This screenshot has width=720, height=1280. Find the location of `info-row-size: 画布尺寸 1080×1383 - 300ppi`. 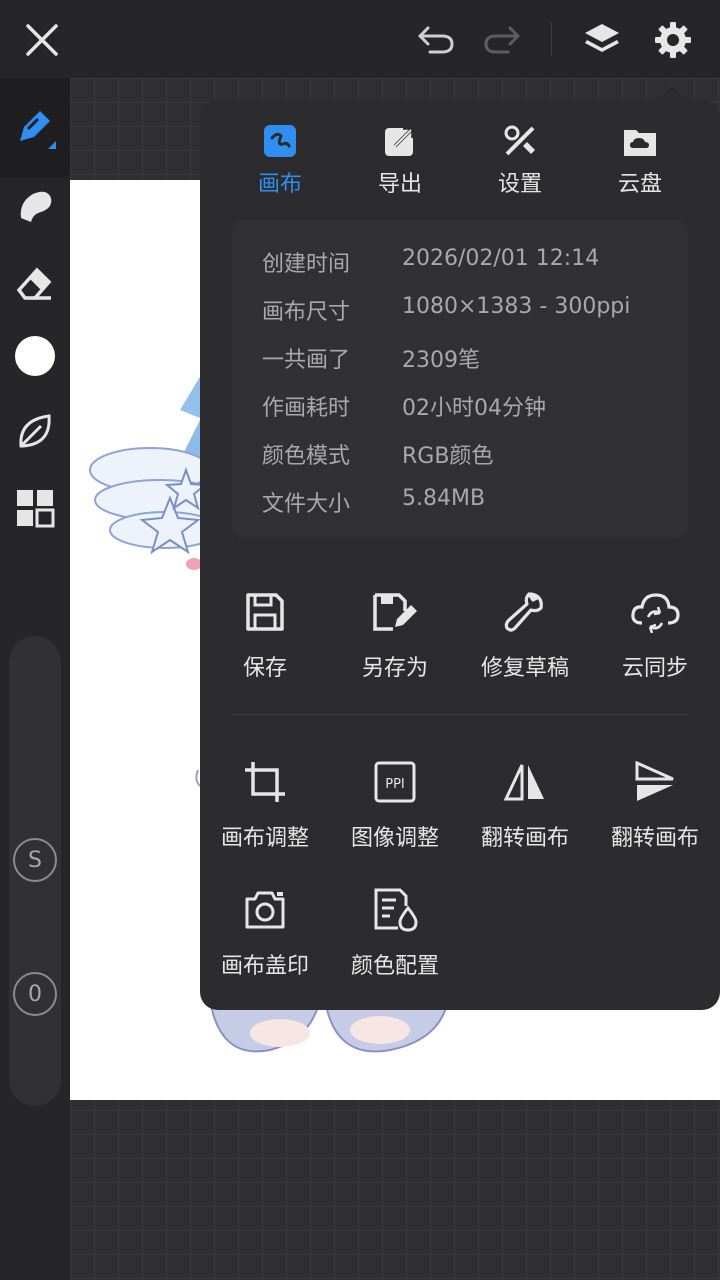

info-row-size: 画布尺寸 1080×1383 - 300ppi is located at coordinates (472, 309).